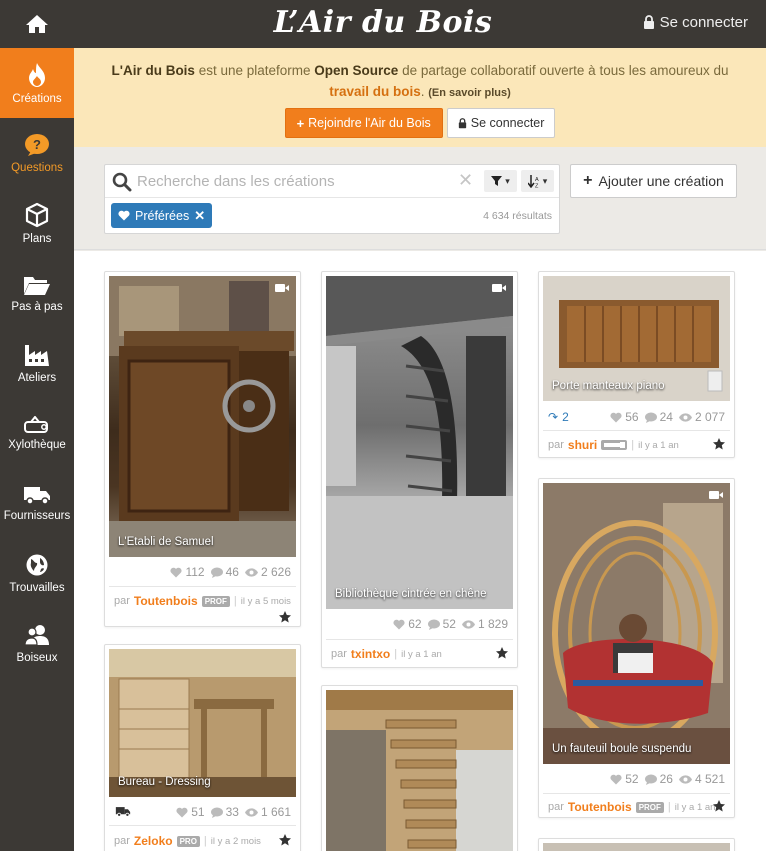 The height and width of the screenshot is (851, 766). I want to click on sidebar-item-creations: Créations, so click(37, 83).